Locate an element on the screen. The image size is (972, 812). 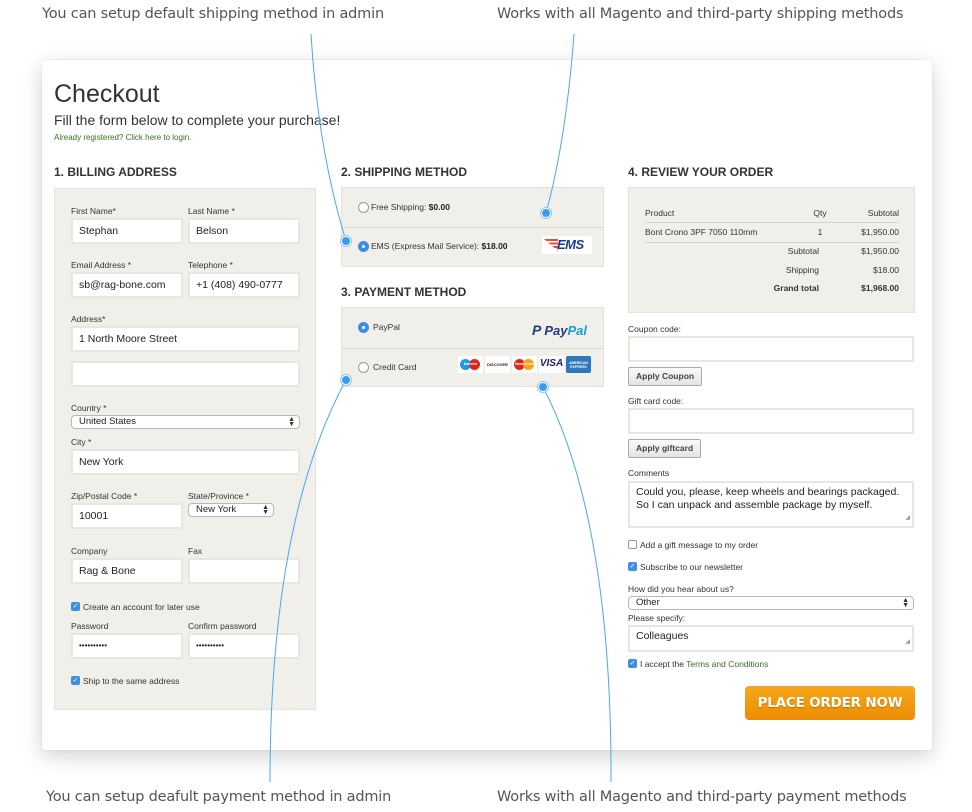
ems-logo-icon: EMS is located at coordinates (567, 245).